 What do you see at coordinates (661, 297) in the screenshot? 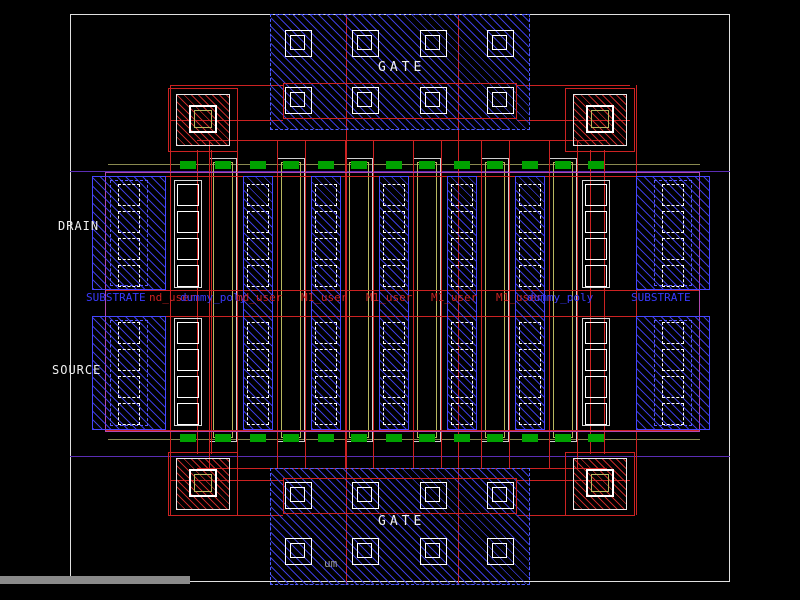
I see `net-label-9: SUBSTRATE` at bounding box center [661, 297].